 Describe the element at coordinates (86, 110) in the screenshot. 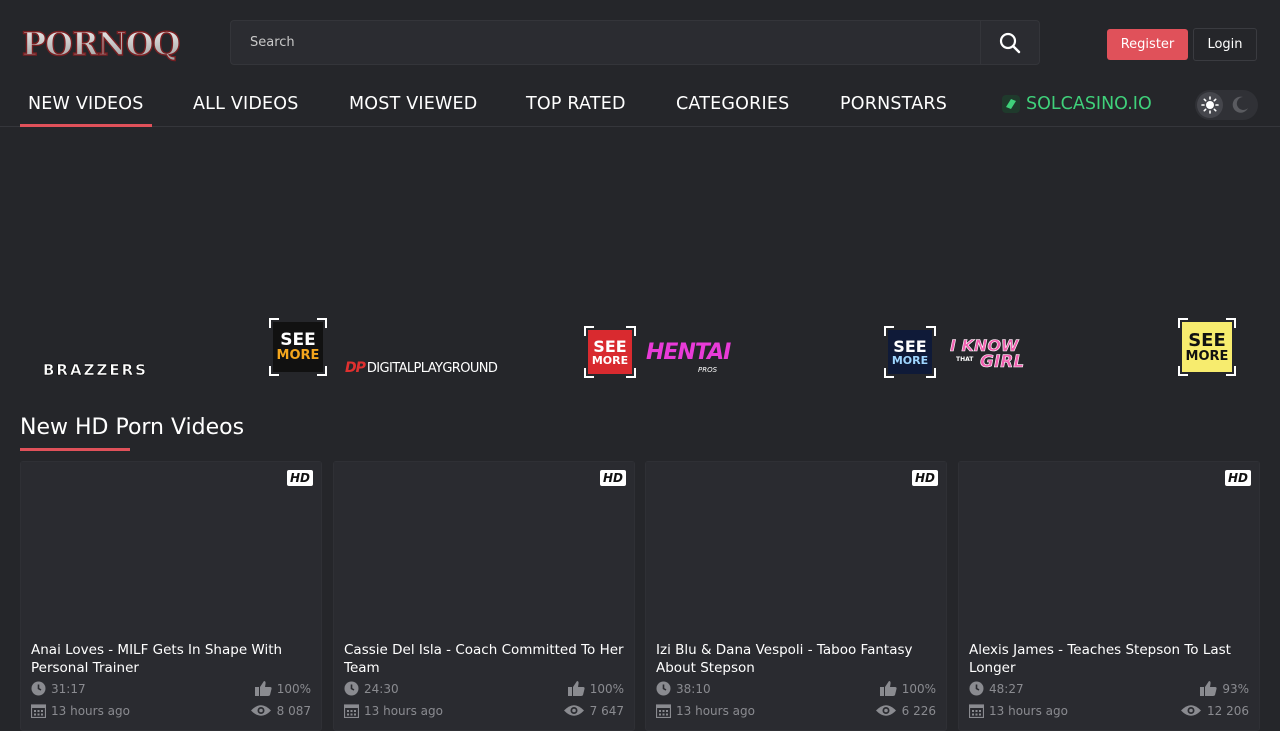

I see `nav-new-videos: NEW VIDEOS` at that location.